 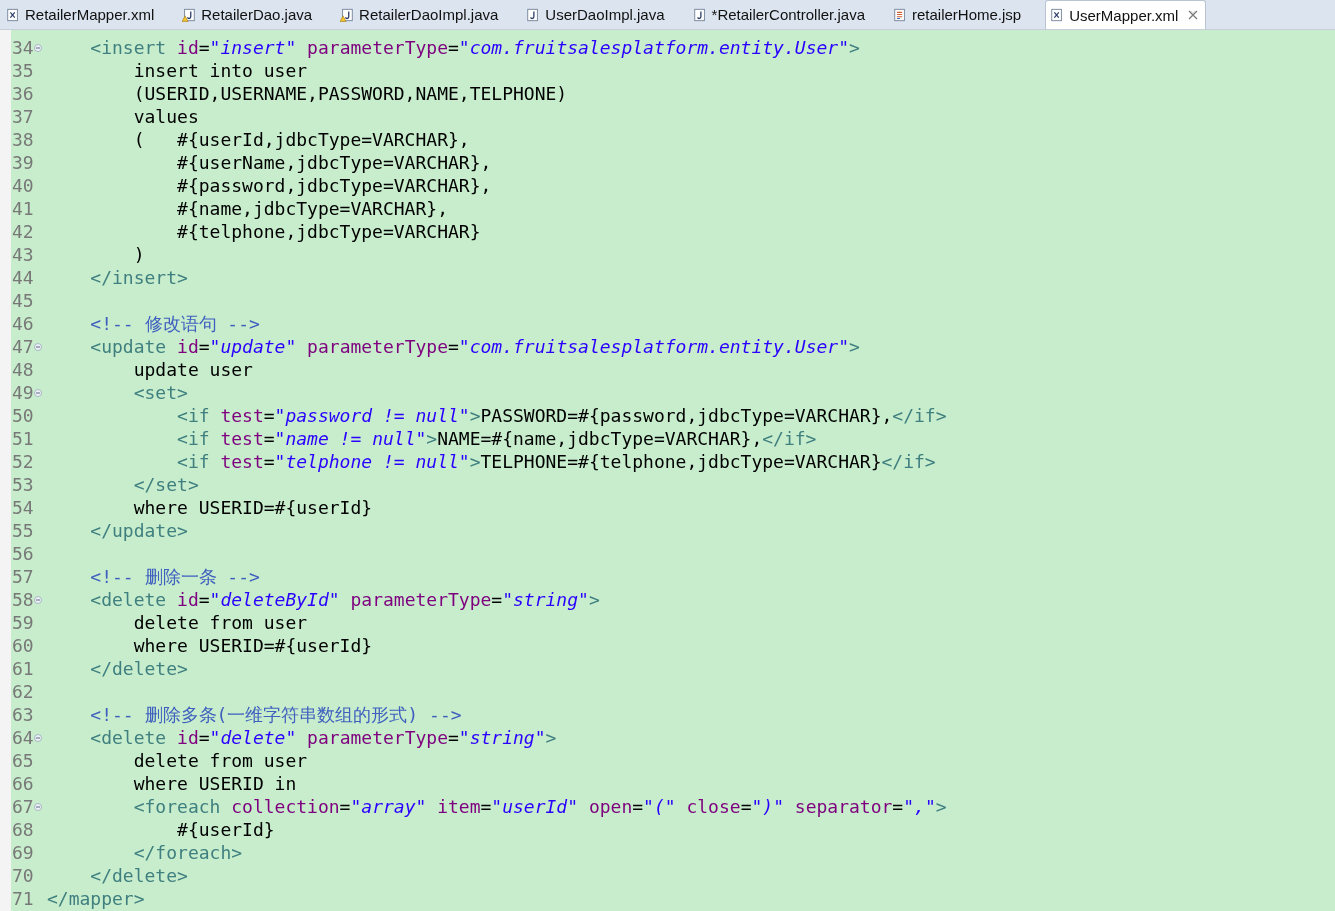 What do you see at coordinates (22, 47) in the screenshot?
I see `line-number: 34` at bounding box center [22, 47].